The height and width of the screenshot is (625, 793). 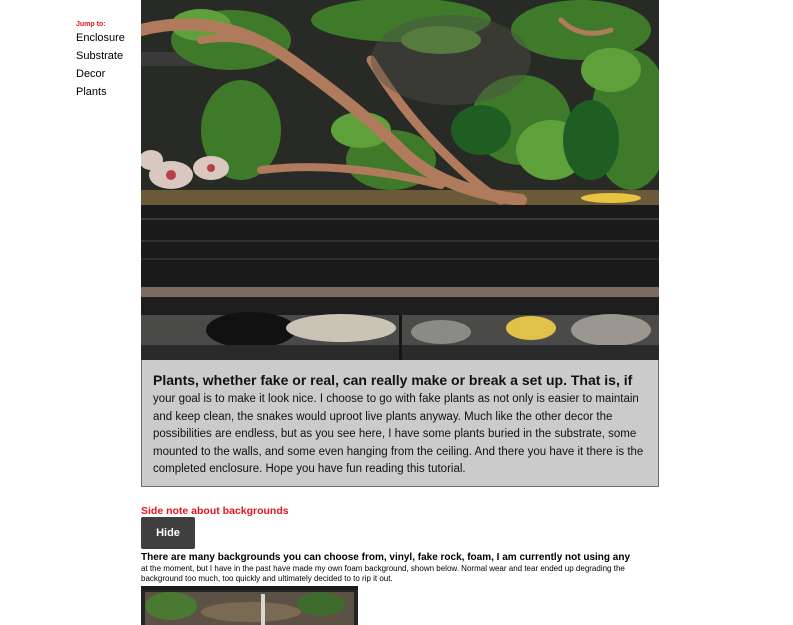 What do you see at coordinates (168, 533) in the screenshot?
I see `hide-button: Hide` at bounding box center [168, 533].